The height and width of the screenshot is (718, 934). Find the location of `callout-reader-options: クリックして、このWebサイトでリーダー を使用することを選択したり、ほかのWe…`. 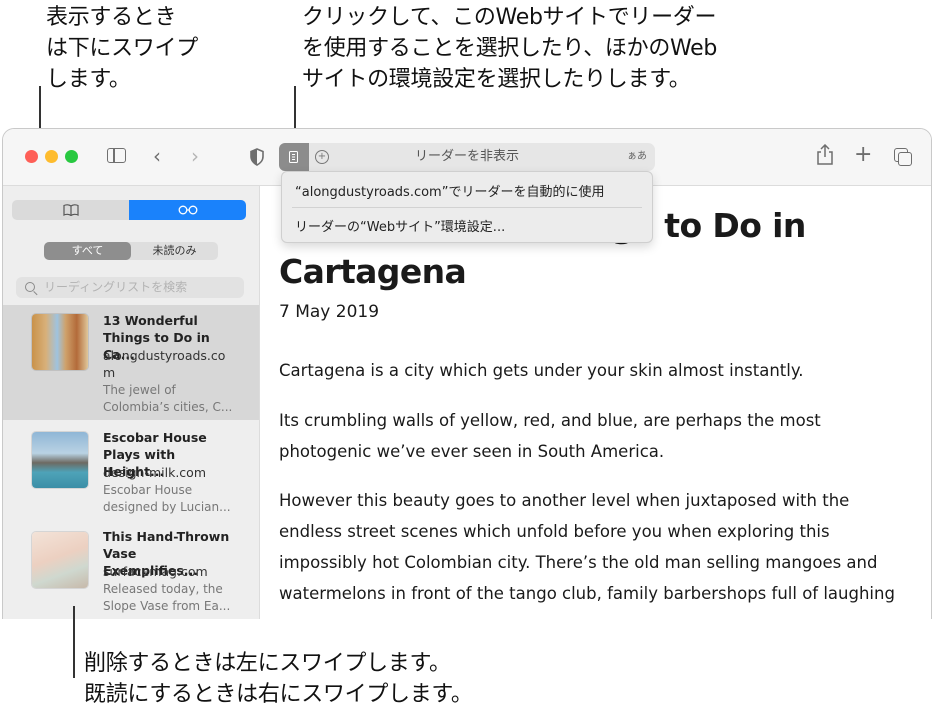

callout-reader-options: クリックして、このWebサイトでリーダー を使用することを選択したり、ほかのWe… is located at coordinates (510, 48).